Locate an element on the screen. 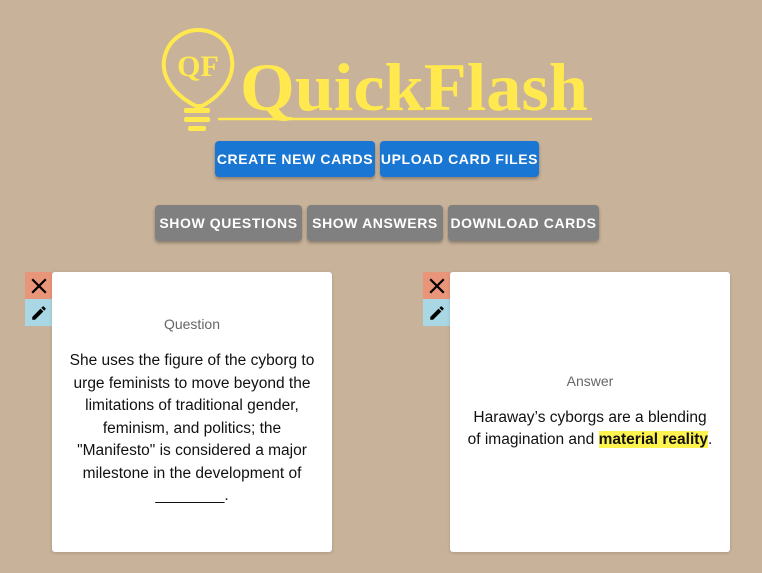 The width and height of the screenshot is (762, 573). logo-monogram: QF is located at coordinates (198, 66).